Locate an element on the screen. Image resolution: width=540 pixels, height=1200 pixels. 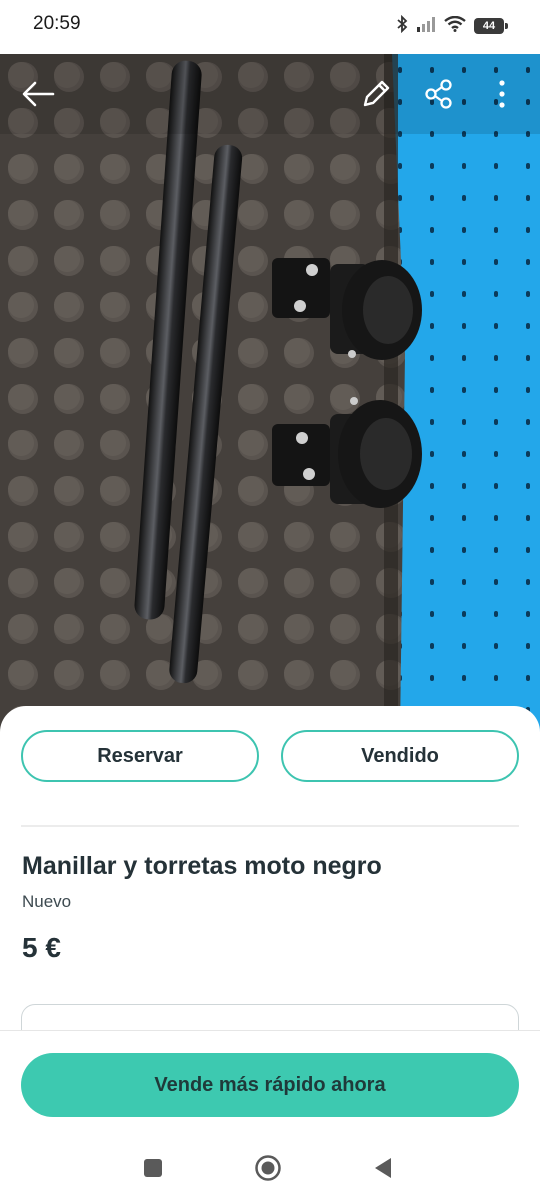
share-button is located at coordinates (439, 96).